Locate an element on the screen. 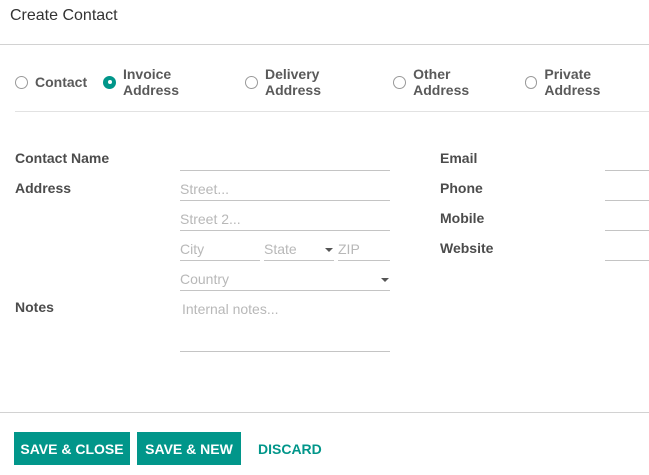  radio-invoice-address: Invoice Address is located at coordinates (166, 82).